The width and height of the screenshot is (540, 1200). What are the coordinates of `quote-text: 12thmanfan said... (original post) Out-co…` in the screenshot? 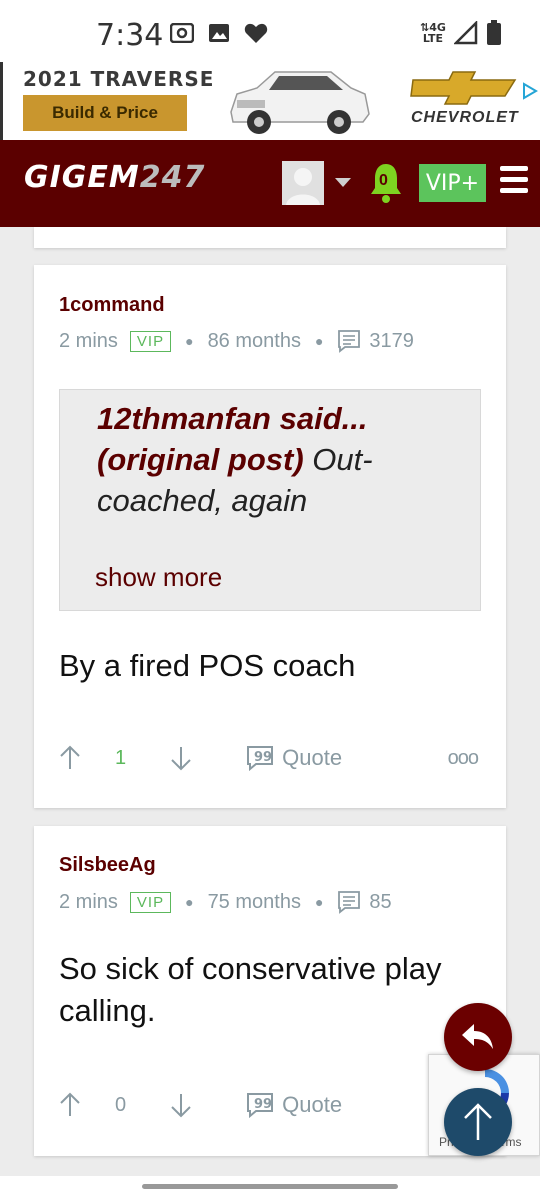 It's located at (267, 459).